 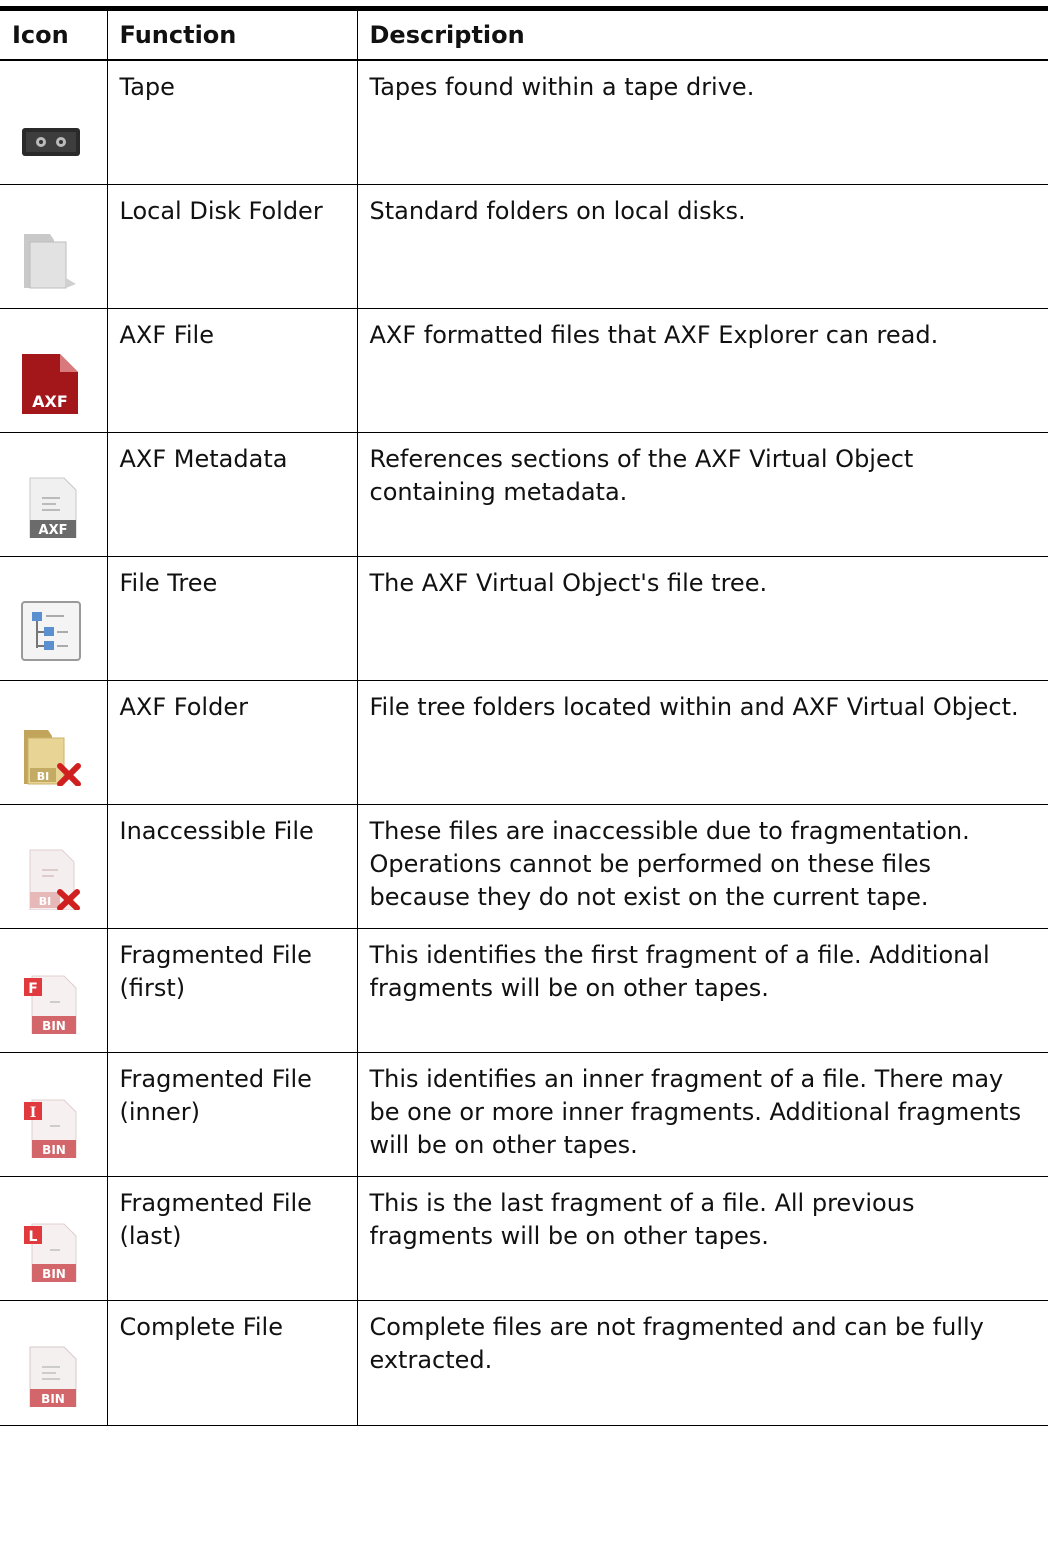 I want to click on function-cell: AXF File, so click(x=232, y=370).